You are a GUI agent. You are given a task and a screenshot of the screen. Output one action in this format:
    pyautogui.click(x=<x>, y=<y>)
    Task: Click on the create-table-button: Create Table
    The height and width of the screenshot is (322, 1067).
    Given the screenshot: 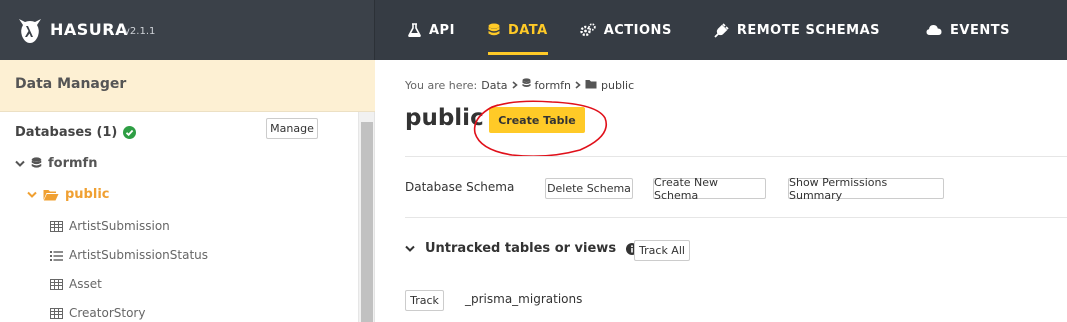 What is the action you would take?
    pyautogui.click(x=537, y=120)
    